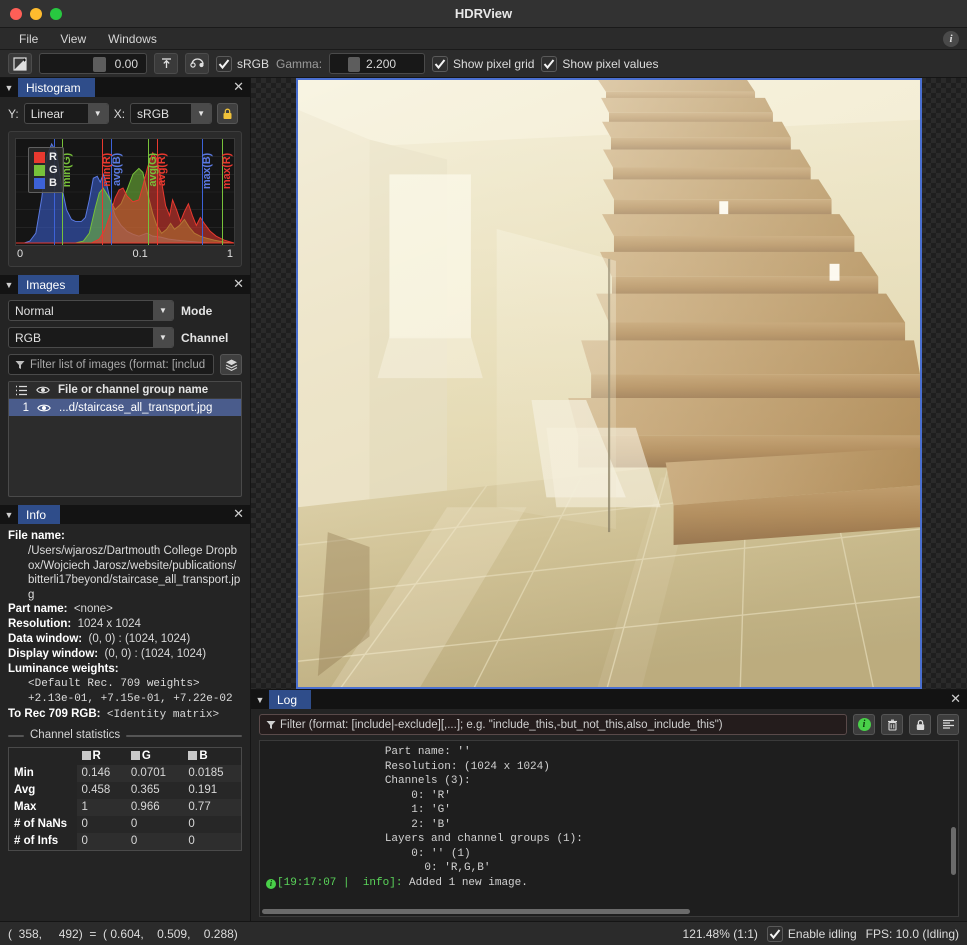  What do you see at coordinates (91, 310) in the screenshot?
I see `mode-select: Normal ▼` at bounding box center [91, 310].